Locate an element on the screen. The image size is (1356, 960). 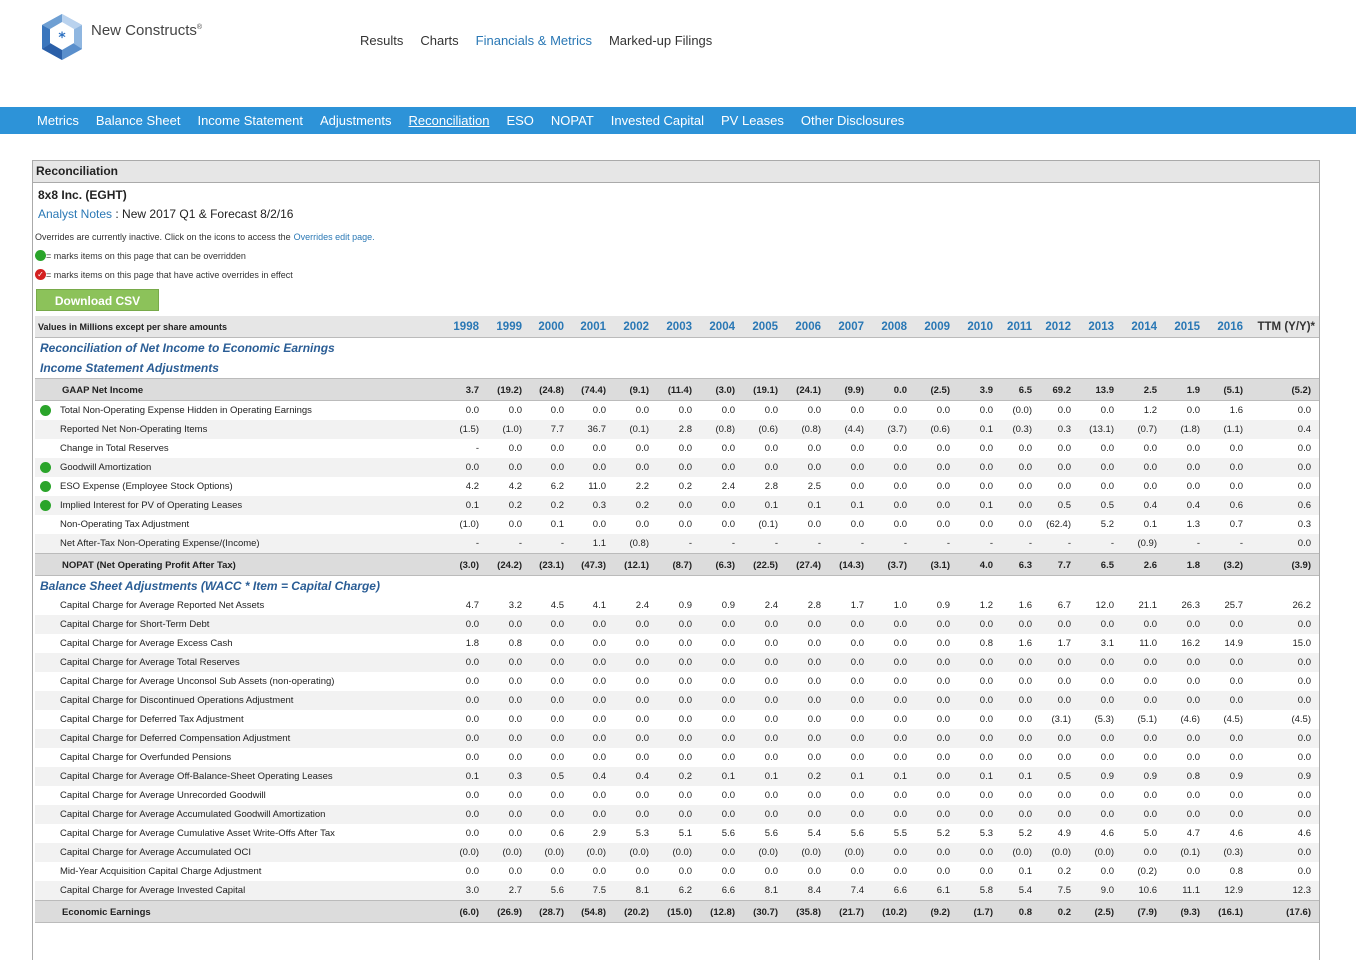
value-cell: 0.2 is located at coordinates (1064, 871).